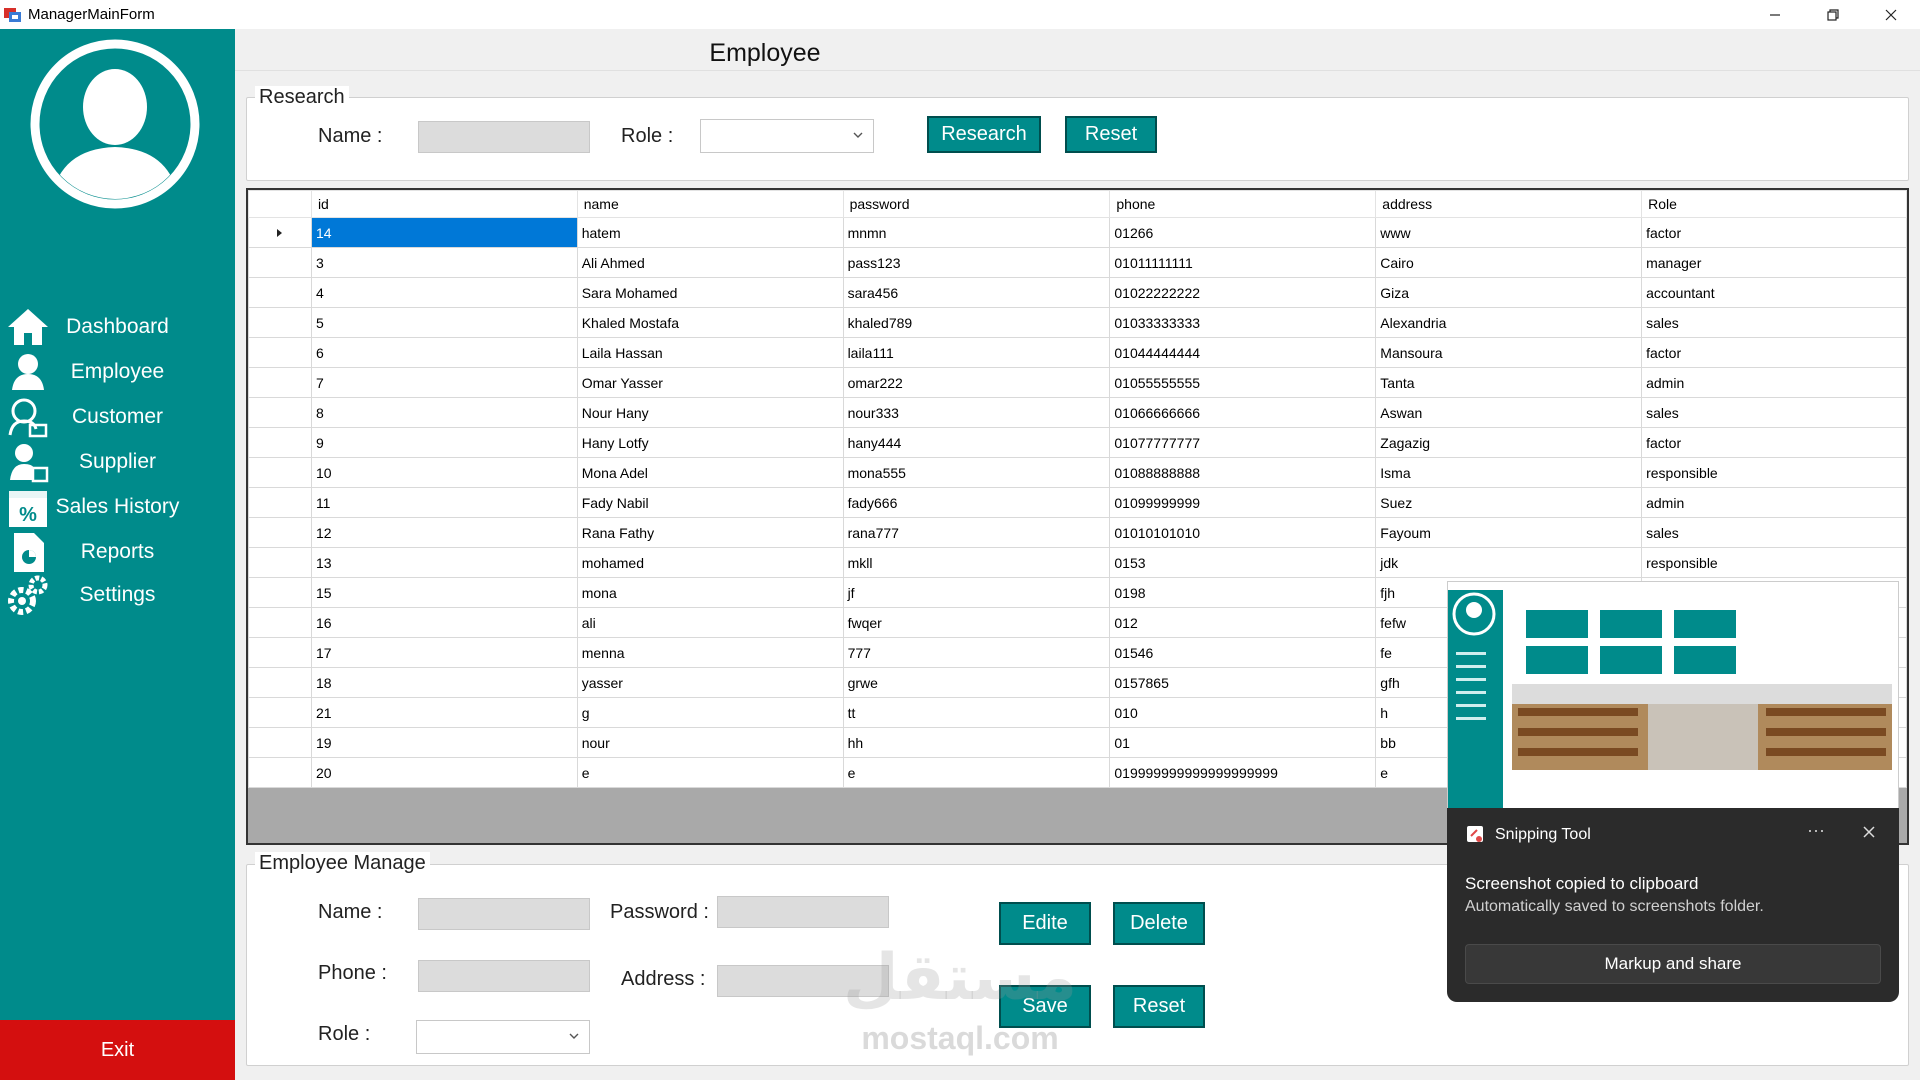 This screenshot has width=1920, height=1080. Describe the element at coordinates (444, 652) in the screenshot. I see `table-cell-id: 17` at that location.